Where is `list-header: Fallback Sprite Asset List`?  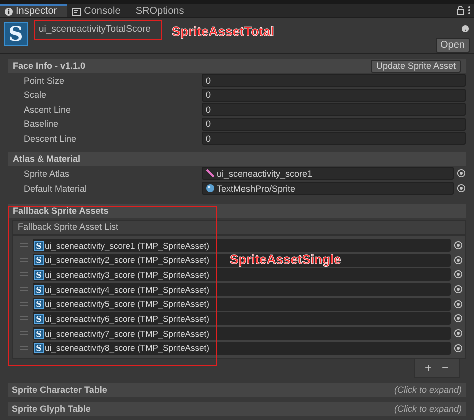
list-header: Fallback Sprite Asset List is located at coordinates (239, 227).